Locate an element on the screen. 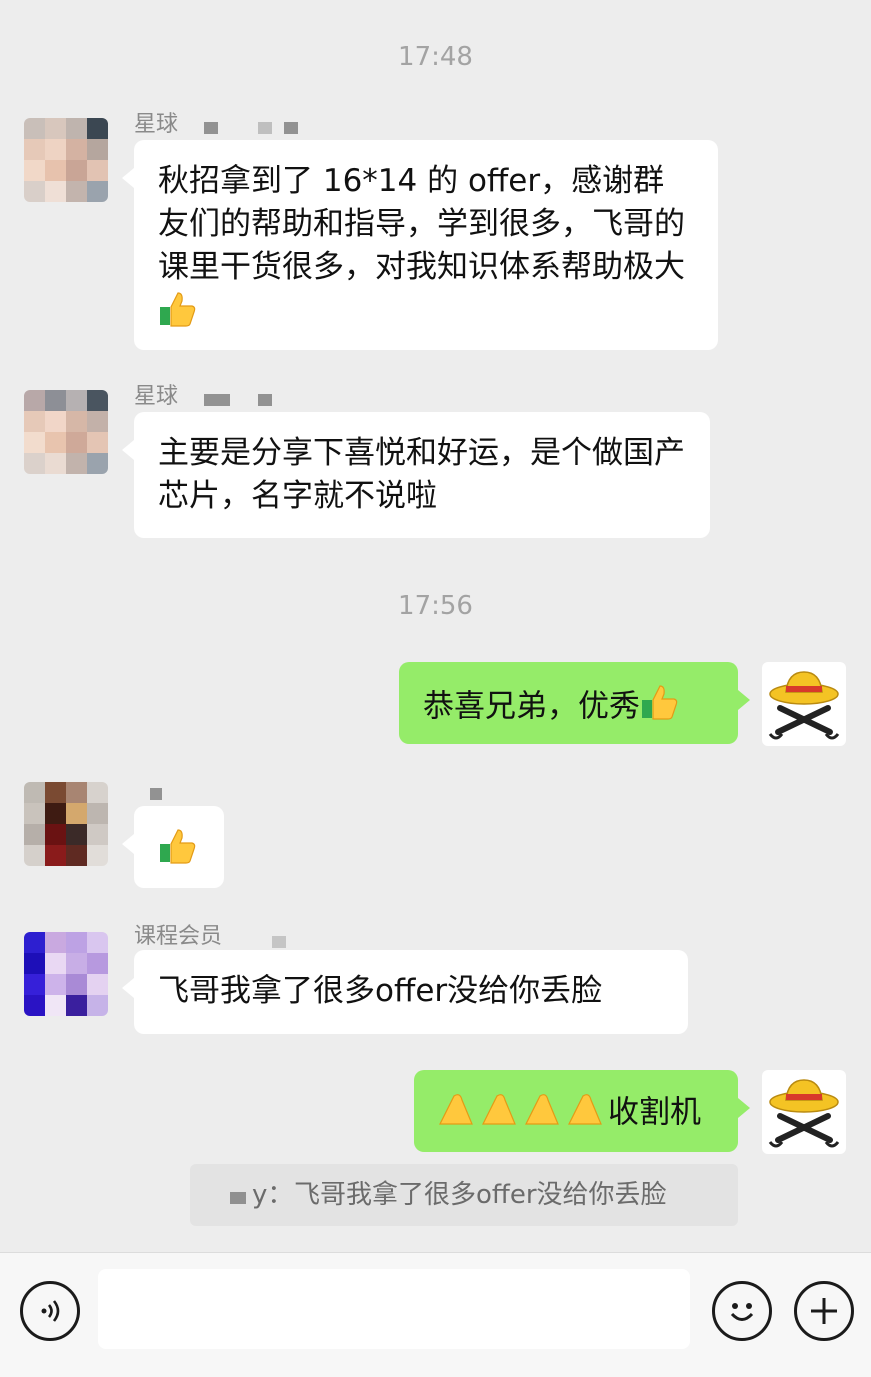 This screenshot has height=1377, width=871. message-text: 恭喜兄弟，优秀 is located at coordinates (531, 706).